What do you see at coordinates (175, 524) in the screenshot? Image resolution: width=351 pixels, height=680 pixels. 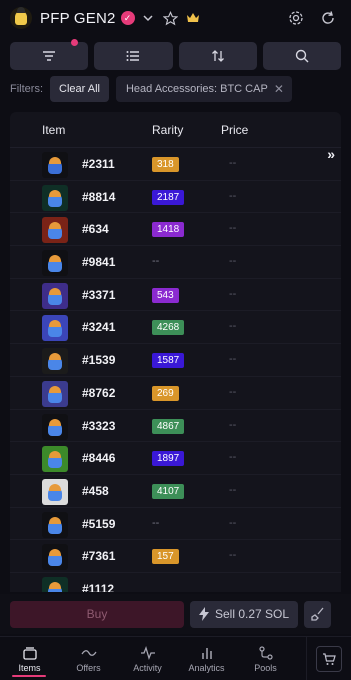 I see `table-row: #5159 -- --` at bounding box center [175, 524].